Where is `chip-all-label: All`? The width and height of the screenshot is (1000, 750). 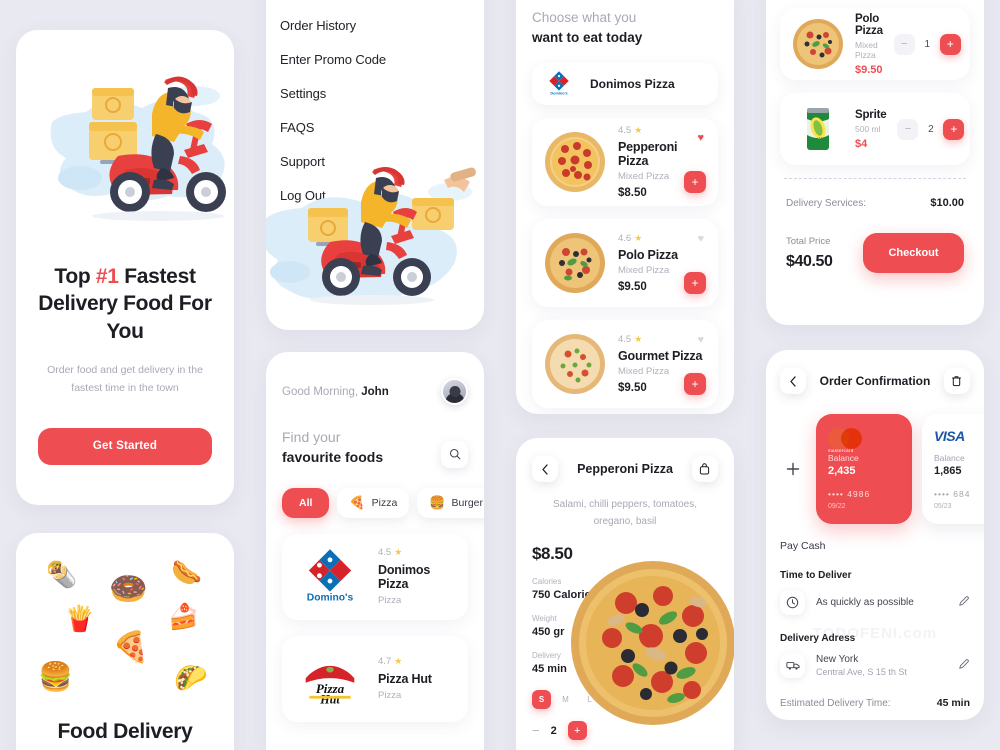 chip-all-label: All is located at coordinates (306, 502).